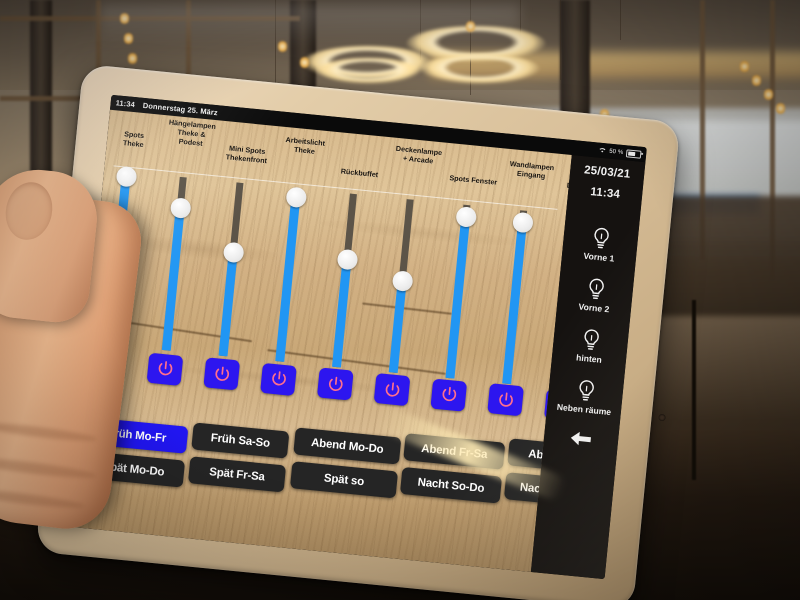 Image resolution: width=800 pixels, height=600 pixels. What do you see at coordinates (454, 451) in the screenshot?
I see `preset-button: Abend Fr-Sa` at bounding box center [454, 451].